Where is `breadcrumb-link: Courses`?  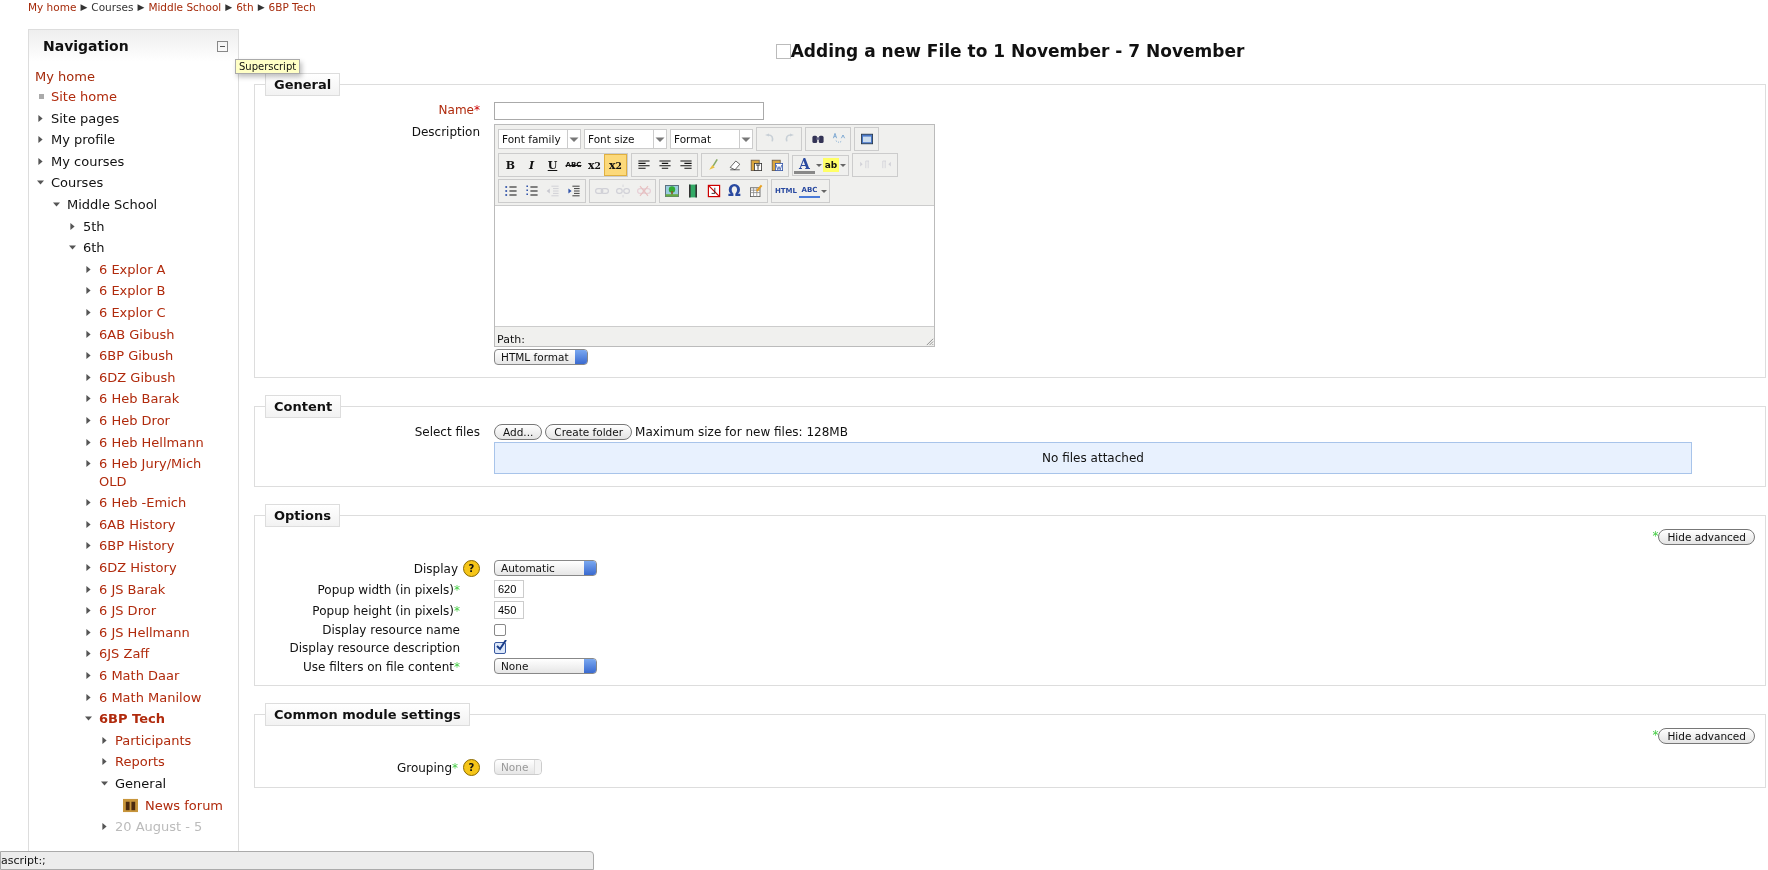
breadcrumb-link: Courses is located at coordinates (112, 7).